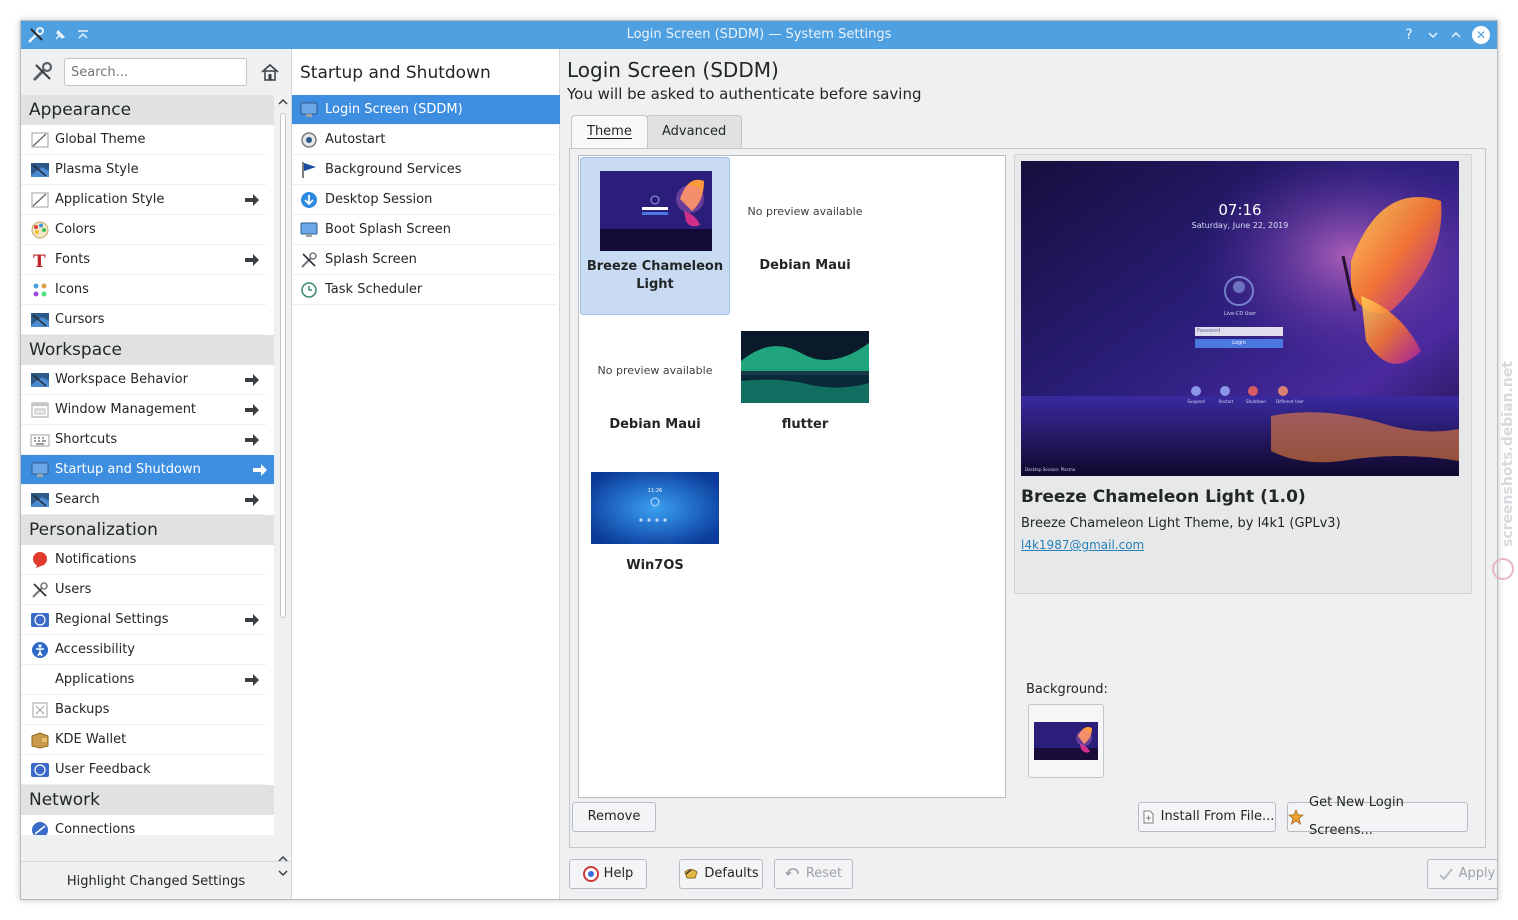  What do you see at coordinates (1433, 35) in the screenshot?
I see `minimize-icon` at bounding box center [1433, 35].